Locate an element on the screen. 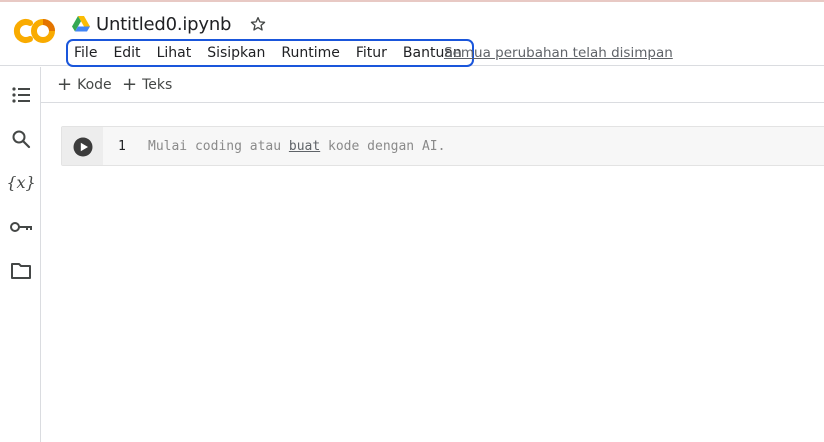 The width and height of the screenshot is (824, 442). notebook-title: Untitled0.ipynb is located at coordinates (163, 24).